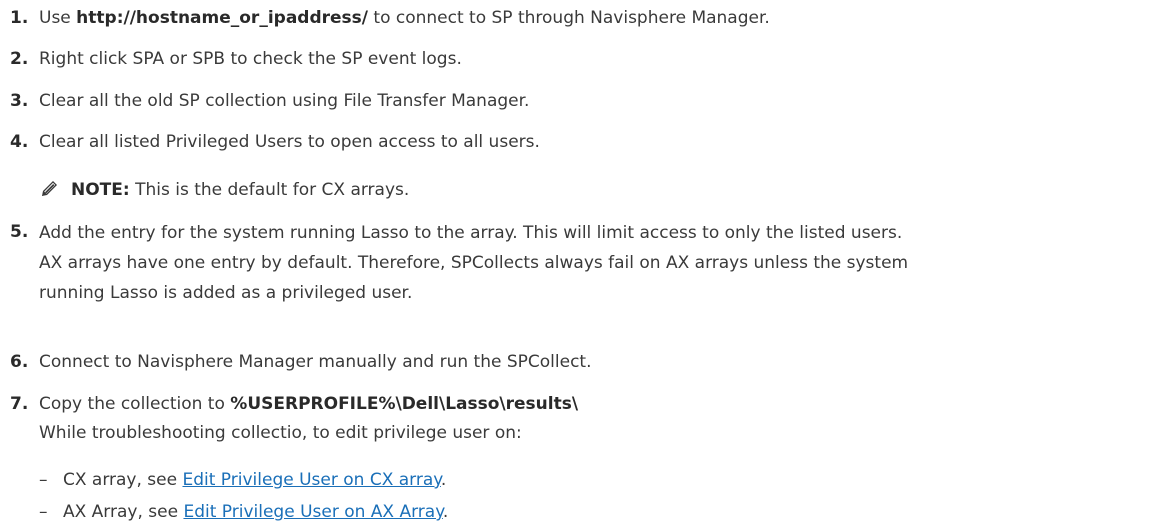 The image size is (1159, 532). I want to click on step-number: 7., so click(19, 404).